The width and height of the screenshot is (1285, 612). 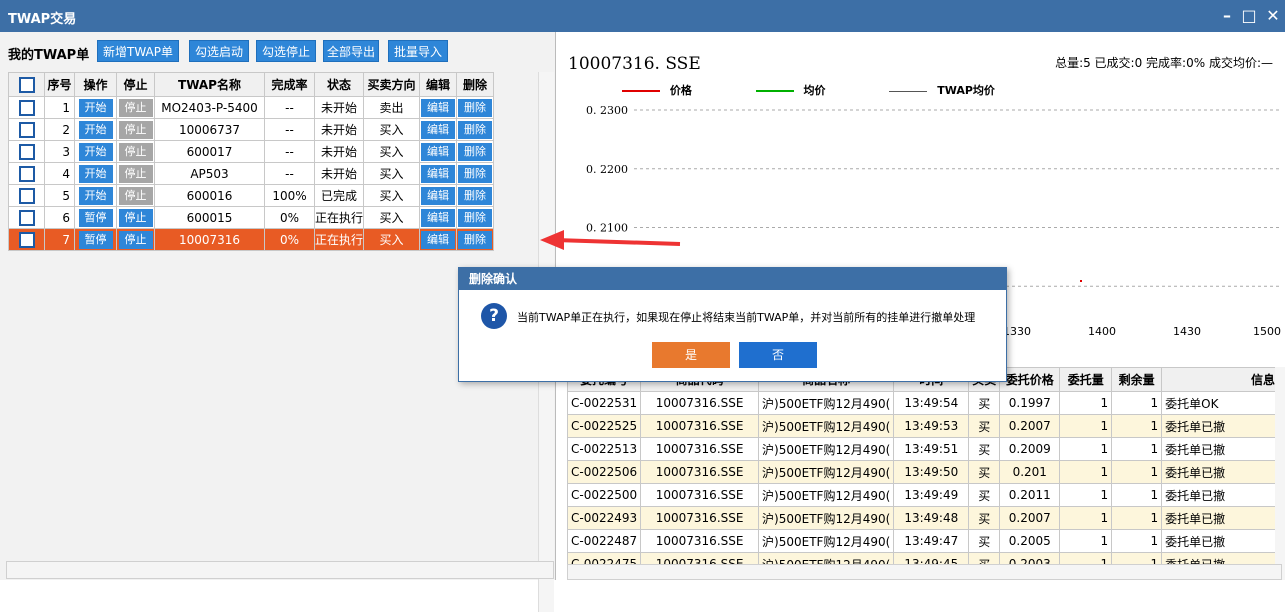 What do you see at coordinates (251, 173) in the screenshot?
I see `twap-row: 4 开始 停止 AP503 -- 未开始 买入 编辑 删除` at bounding box center [251, 173].